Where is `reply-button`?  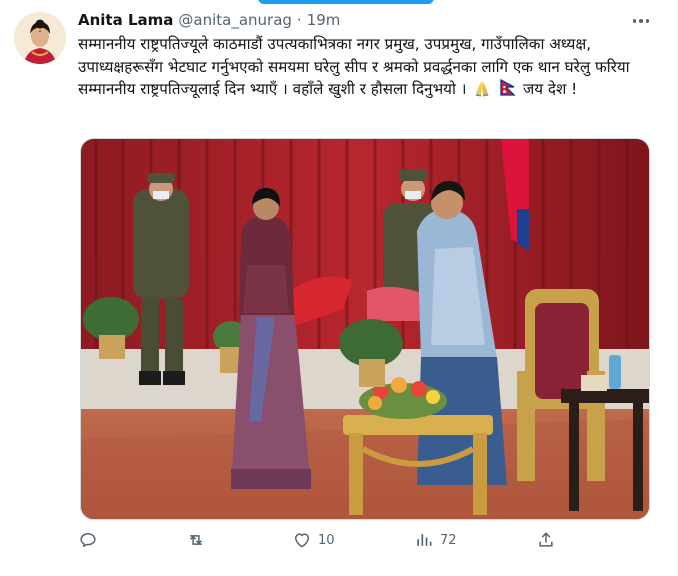
reply-button is located at coordinates (91, 540).